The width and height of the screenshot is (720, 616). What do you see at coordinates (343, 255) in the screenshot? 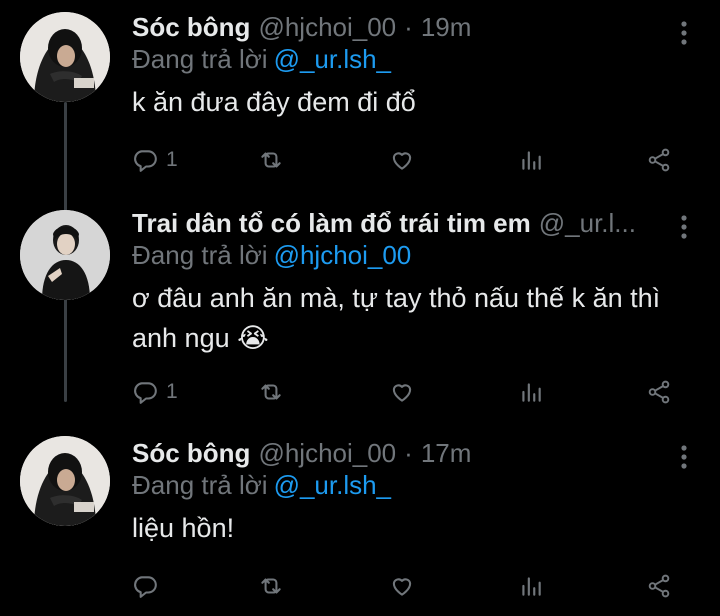
I see `replying-to-link: @hjchoi_00` at bounding box center [343, 255].